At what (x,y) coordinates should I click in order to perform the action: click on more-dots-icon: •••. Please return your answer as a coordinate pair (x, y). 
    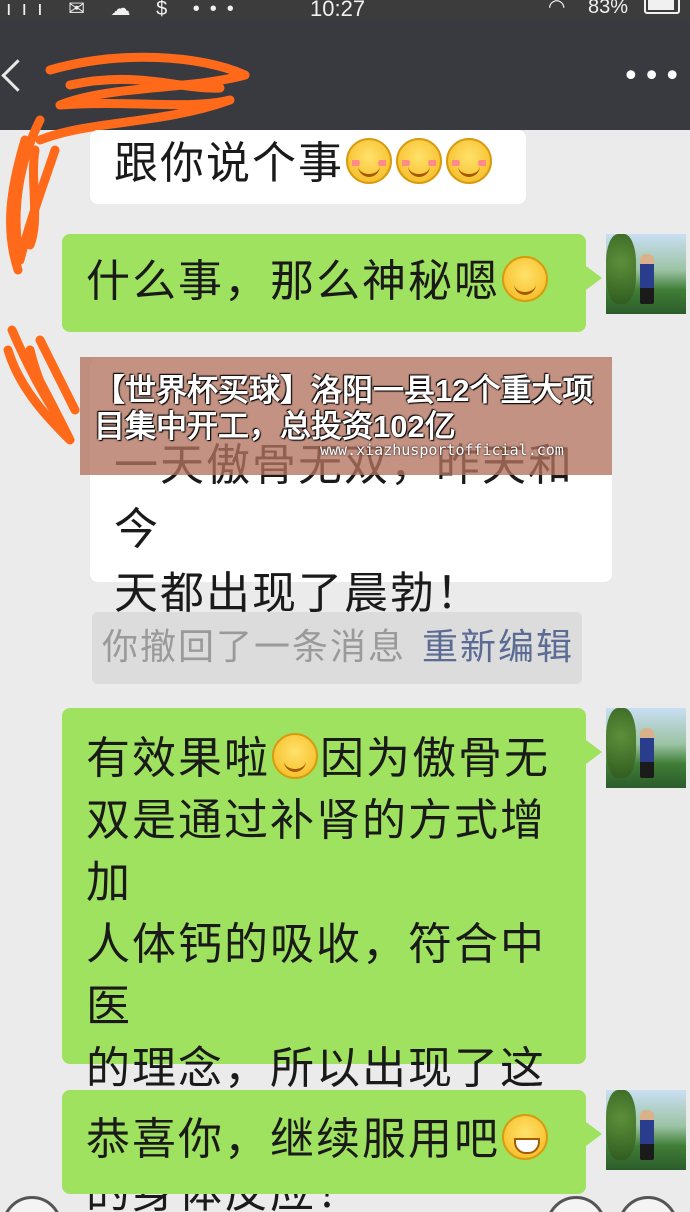
    Looking at the image, I should click on (651, 77).